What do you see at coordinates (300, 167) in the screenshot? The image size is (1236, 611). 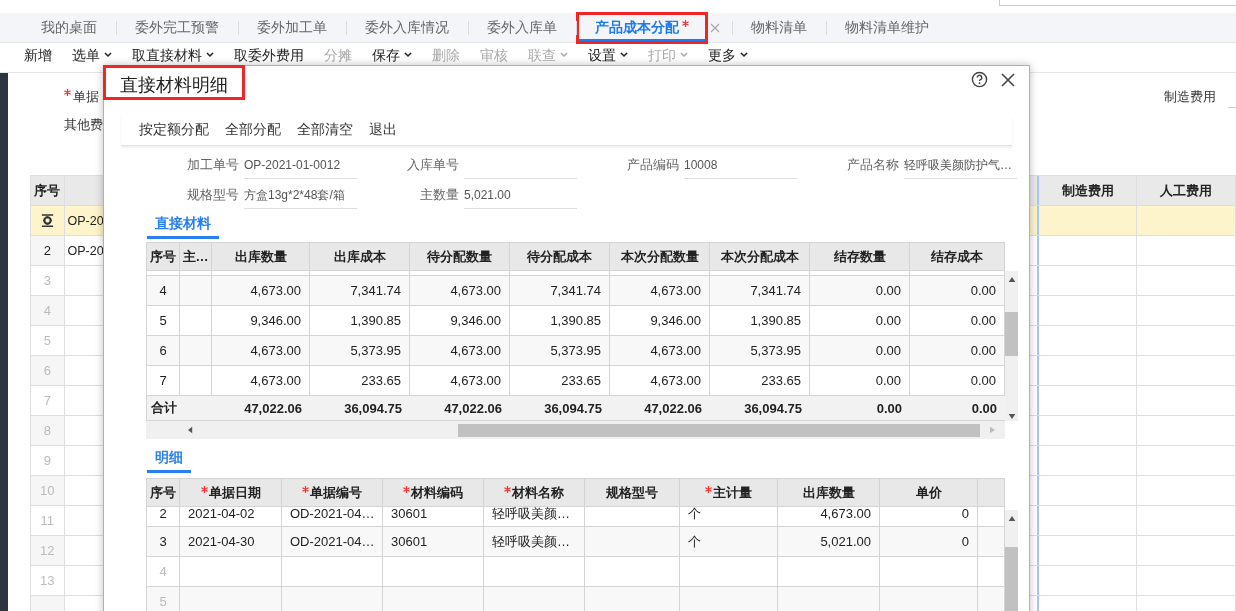 I see `input-field: OP-2021-01-0012` at bounding box center [300, 167].